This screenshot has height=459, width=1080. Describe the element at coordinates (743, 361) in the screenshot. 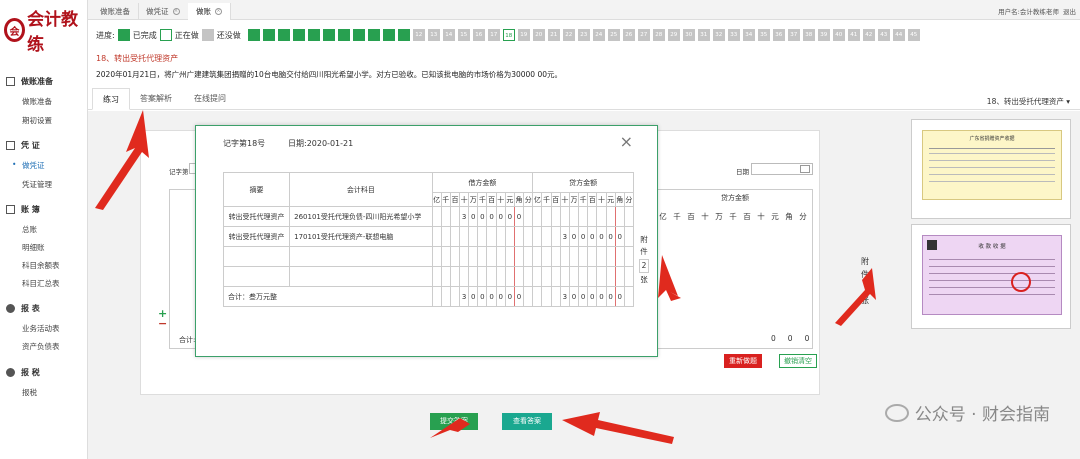

I see `redo-button: 重新做题` at that location.